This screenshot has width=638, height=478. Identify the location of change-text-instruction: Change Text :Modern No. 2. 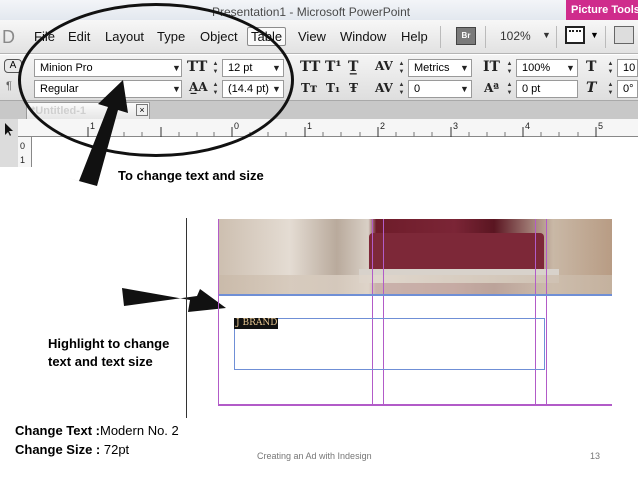
(97, 430).